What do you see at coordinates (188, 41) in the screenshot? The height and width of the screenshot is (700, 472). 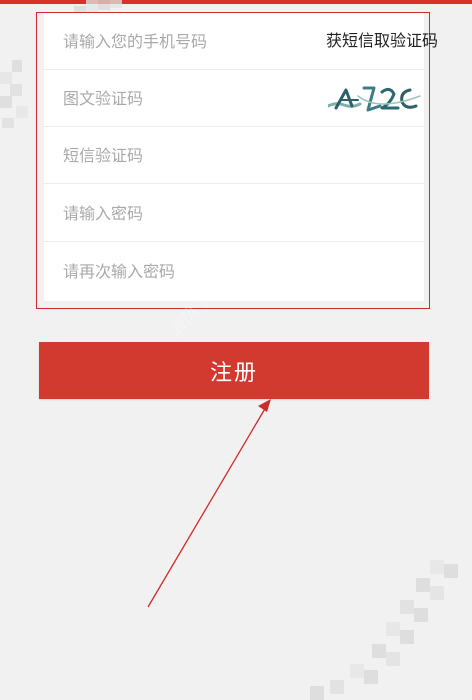 I see `phone-input` at bounding box center [188, 41].